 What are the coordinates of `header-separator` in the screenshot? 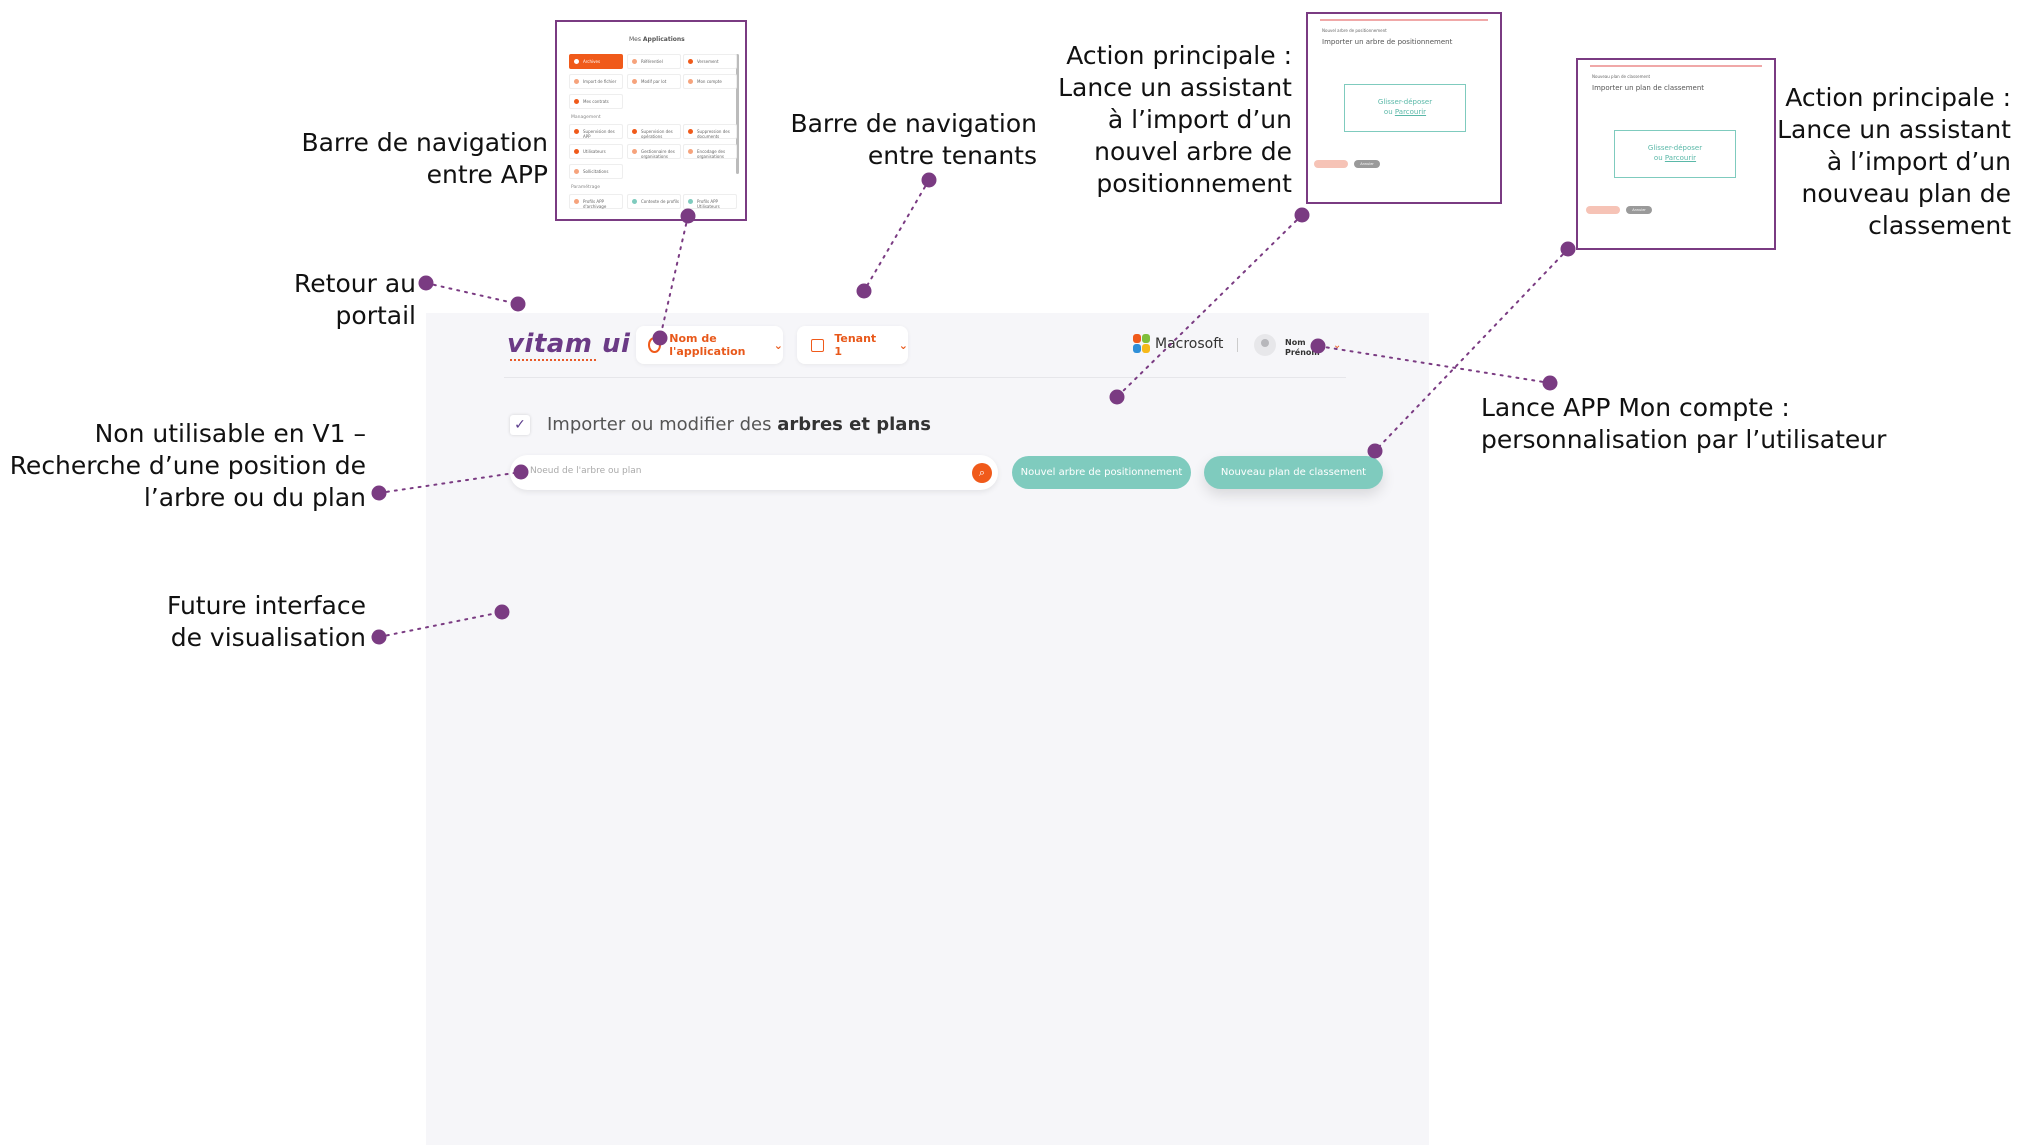 It's located at (925, 377).